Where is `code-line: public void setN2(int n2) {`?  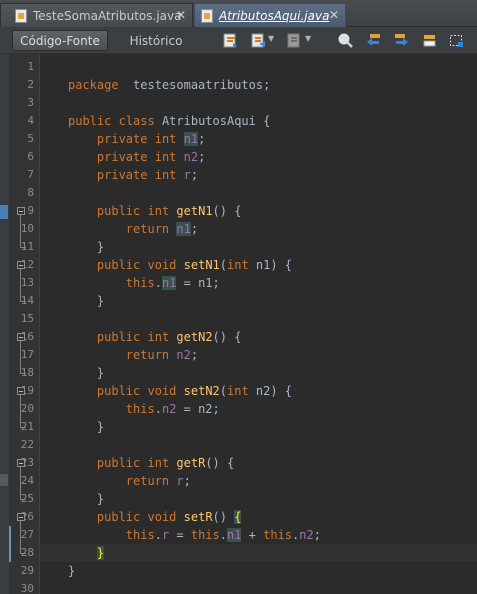 code-line: public void setN2(int n2) { is located at coordinates (258, 391).